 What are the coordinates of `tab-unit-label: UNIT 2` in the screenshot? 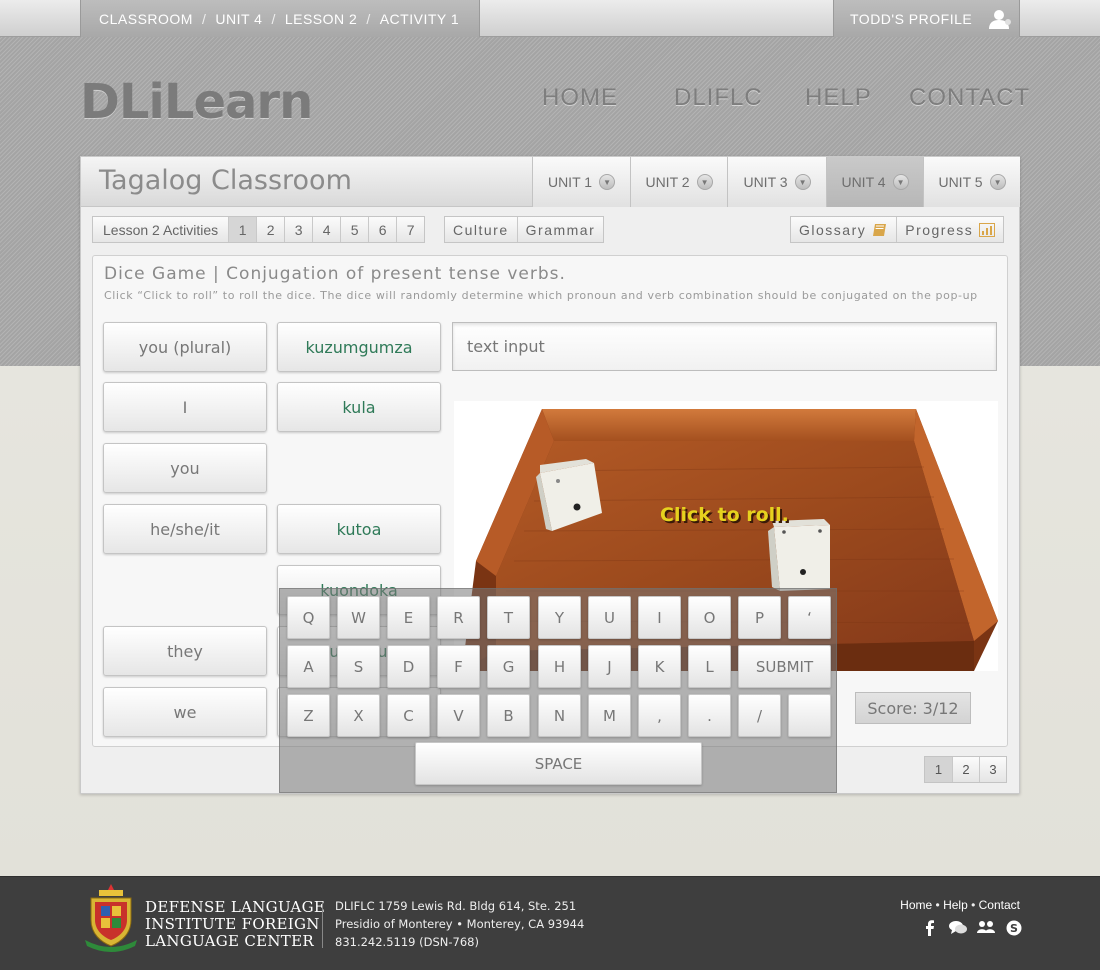 It's located at (667, 182).